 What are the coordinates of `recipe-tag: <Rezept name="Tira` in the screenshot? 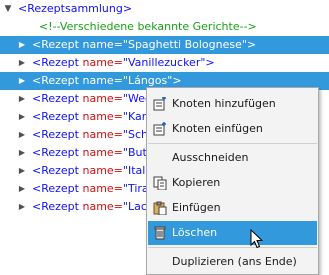 It's located at (90, 189).